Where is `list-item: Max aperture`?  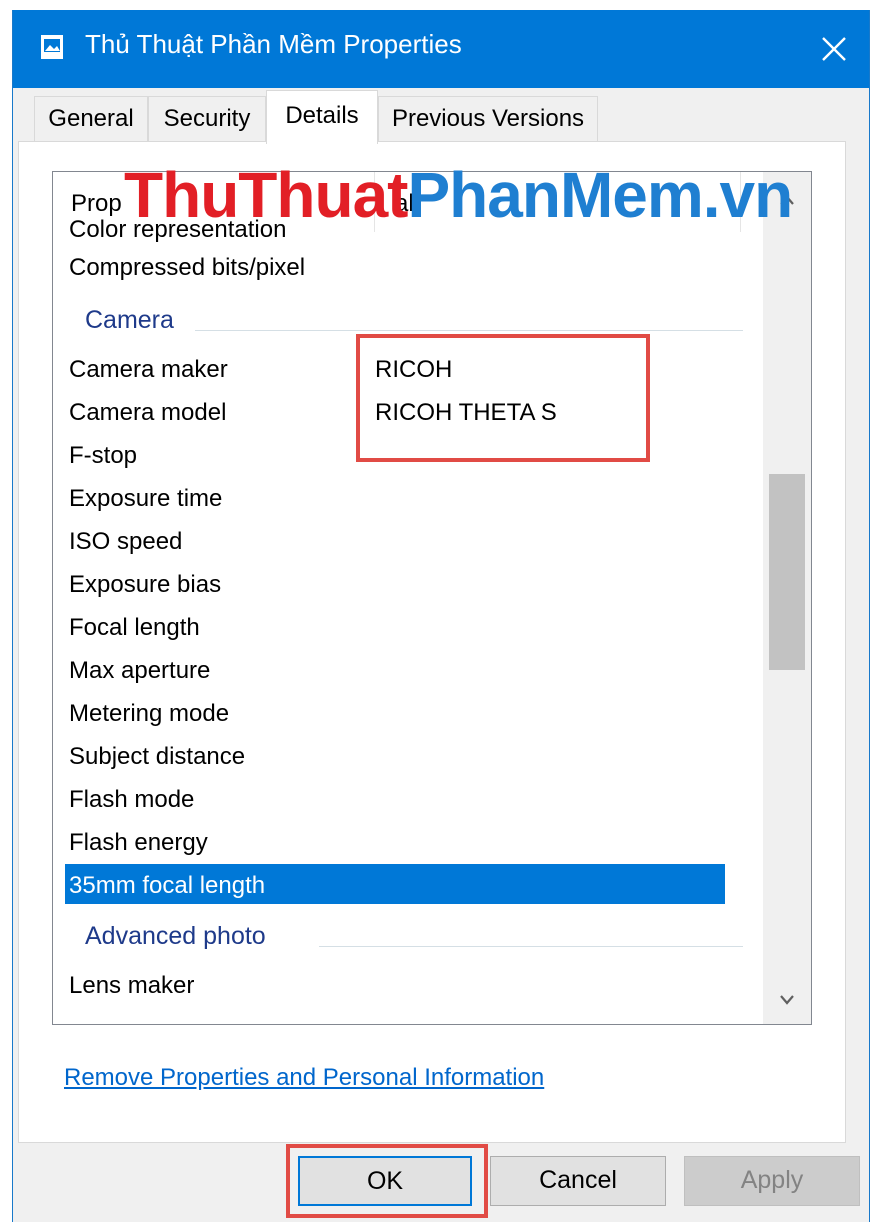 list-item: Max aperture is located at coordinates (139, 671).